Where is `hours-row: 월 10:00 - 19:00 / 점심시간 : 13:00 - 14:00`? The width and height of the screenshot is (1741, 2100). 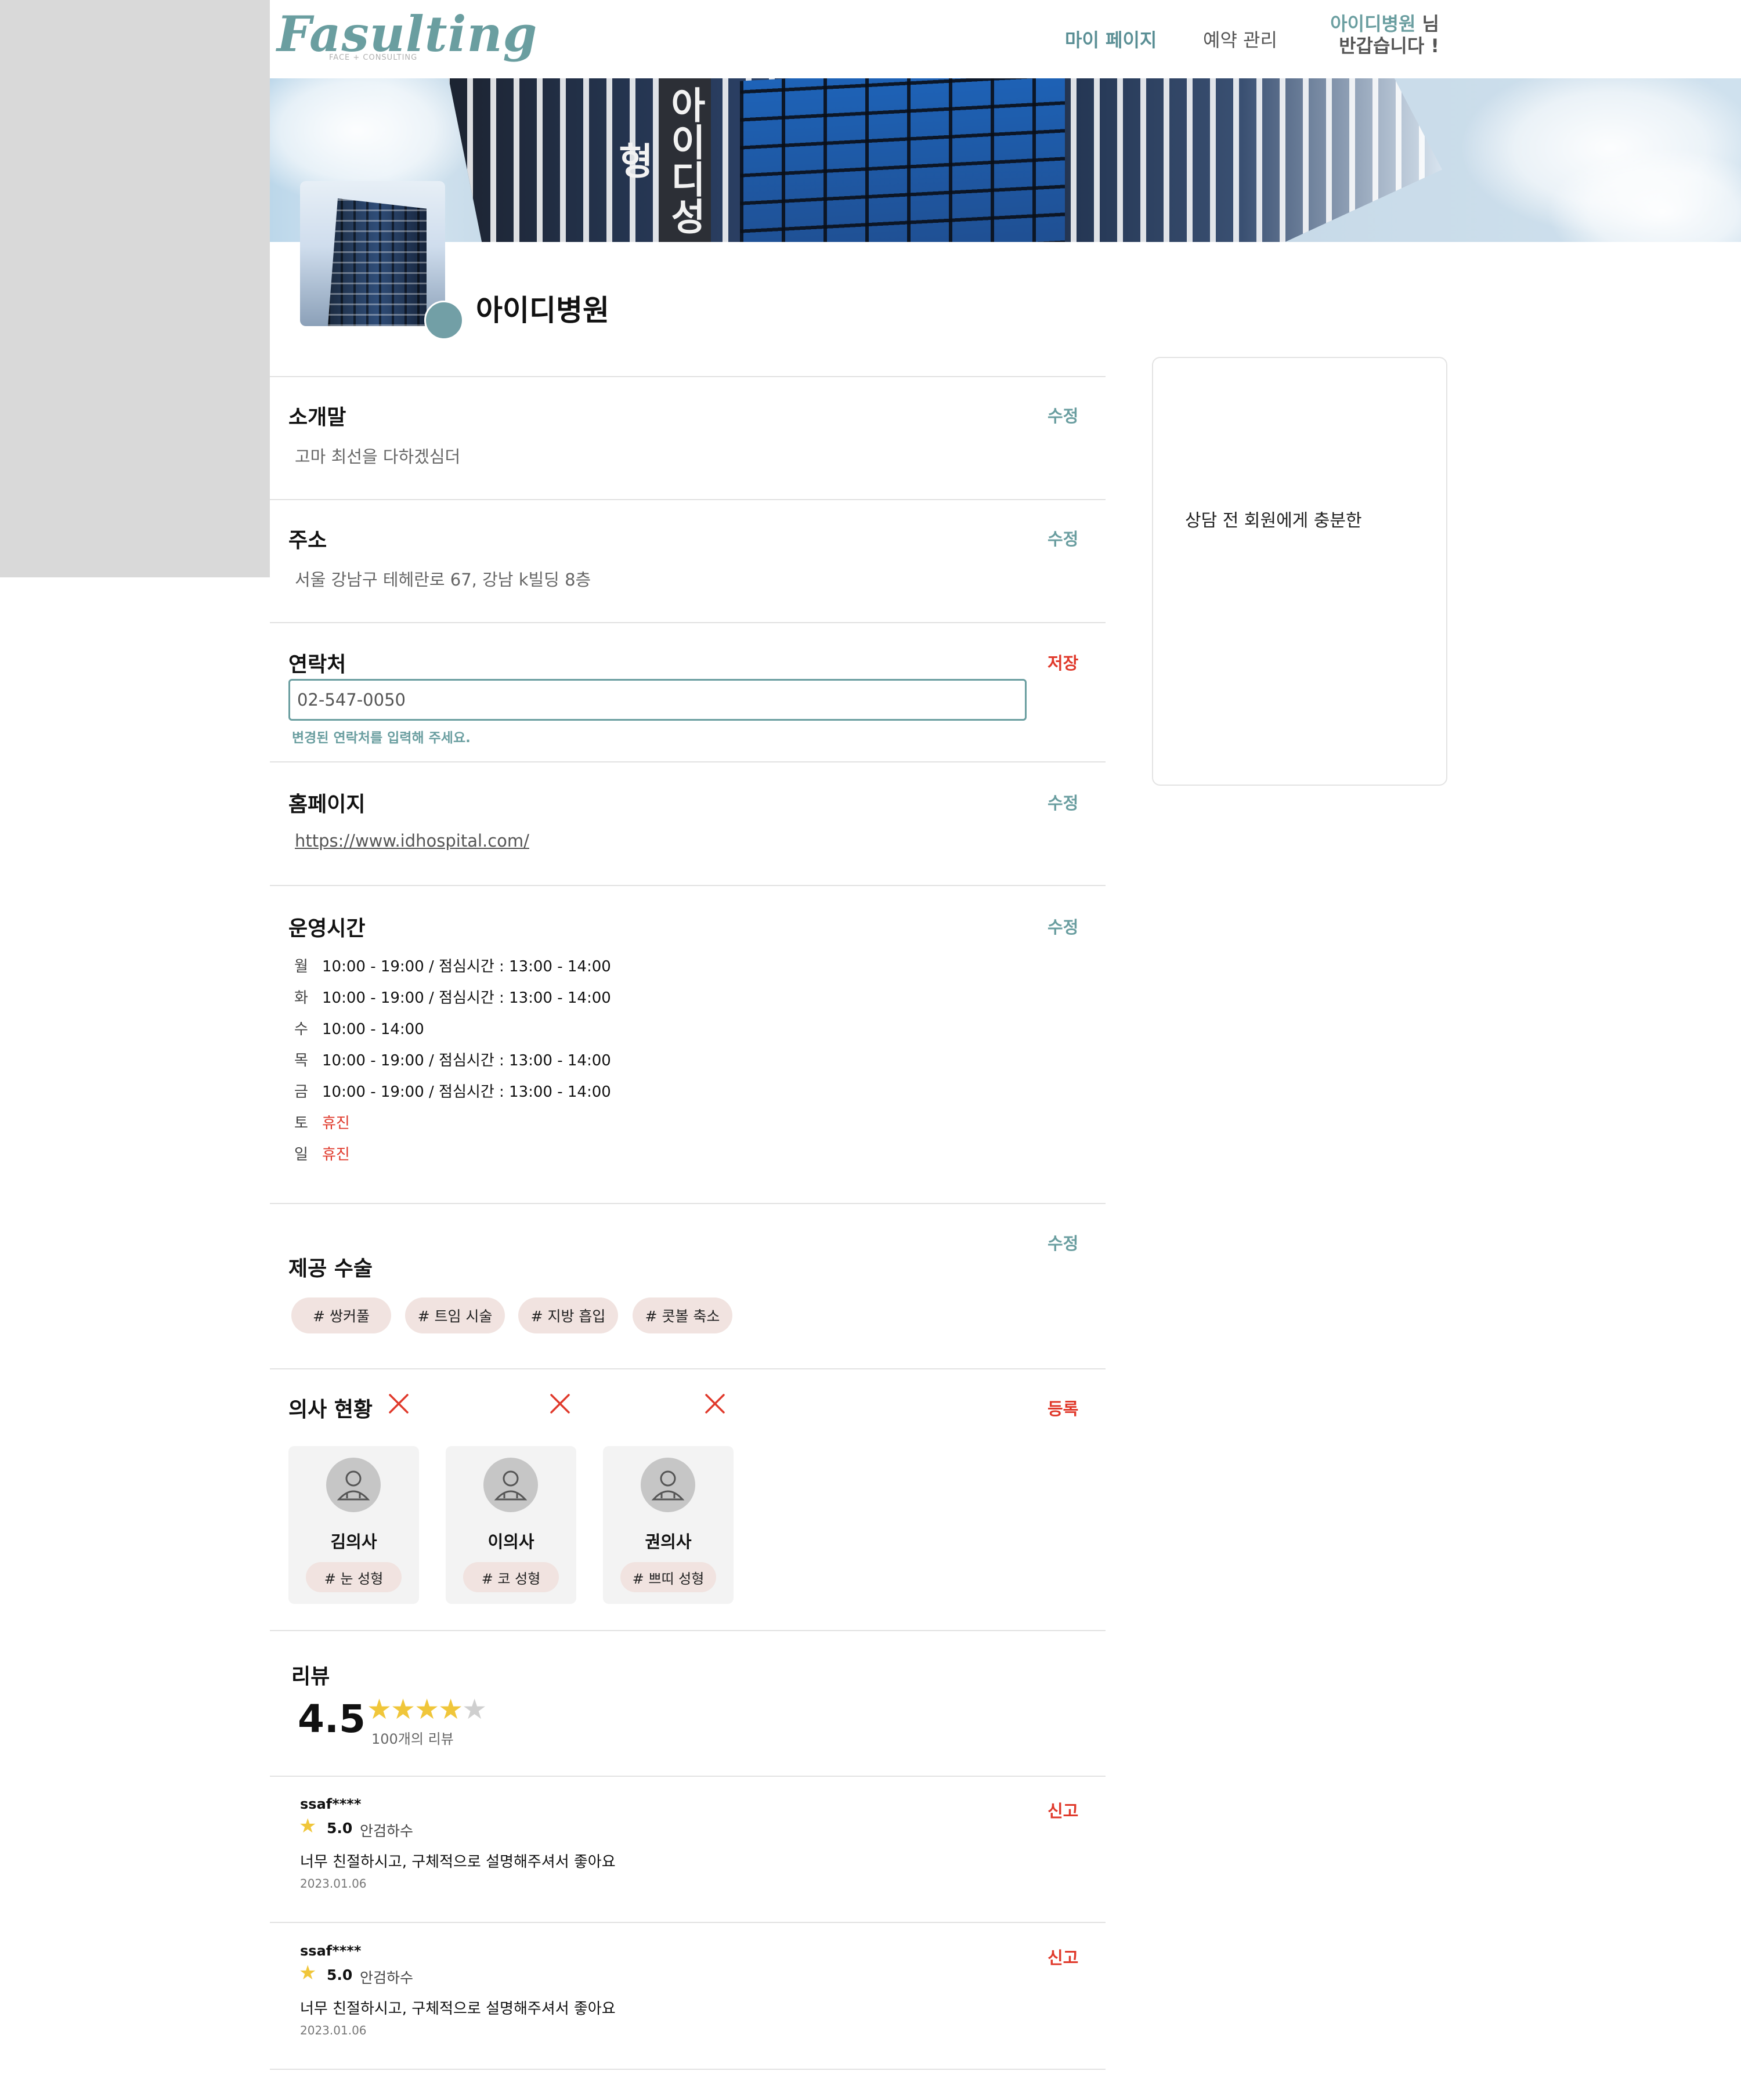 hours-row: 월 10:00 - 19:00 / 점심시간 : 13:00 - 14:00 is located at coordinates (452, 965).